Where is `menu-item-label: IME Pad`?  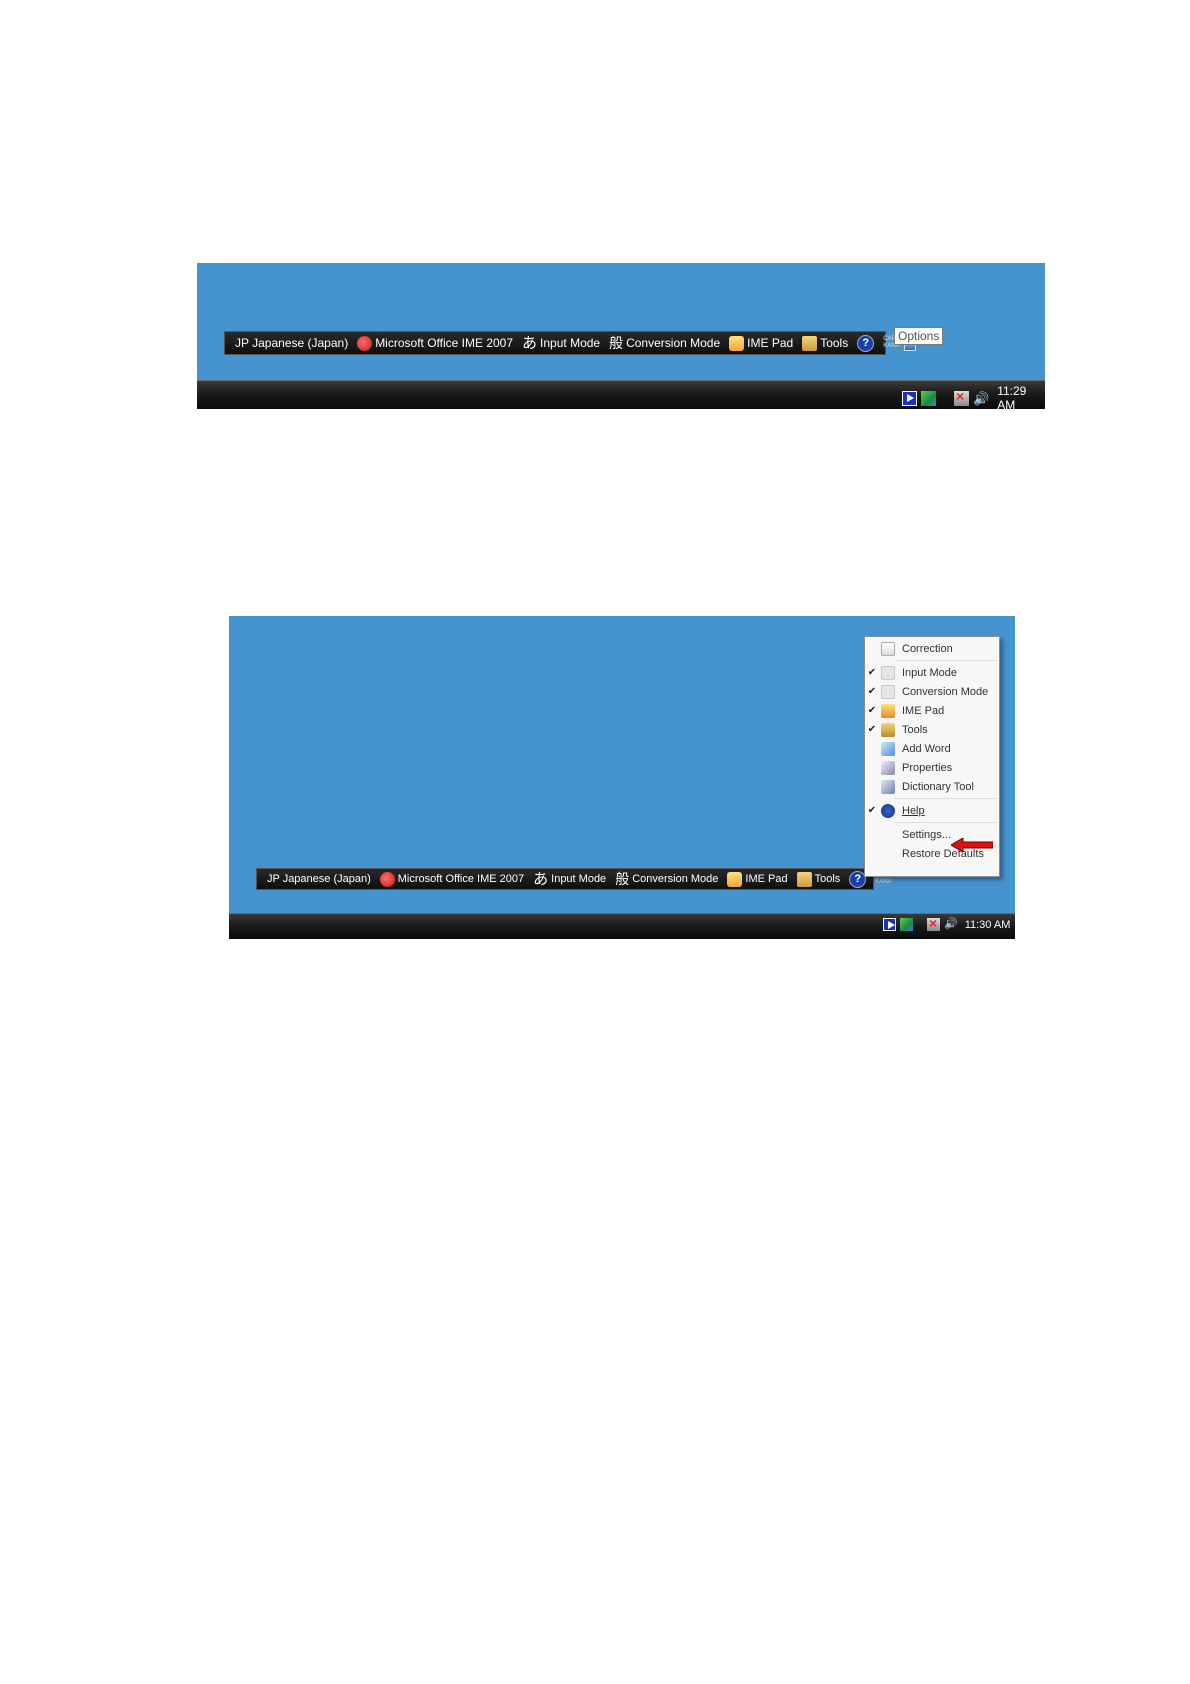 menu-item-label: IME Pad is located at coordinates (923, 710).